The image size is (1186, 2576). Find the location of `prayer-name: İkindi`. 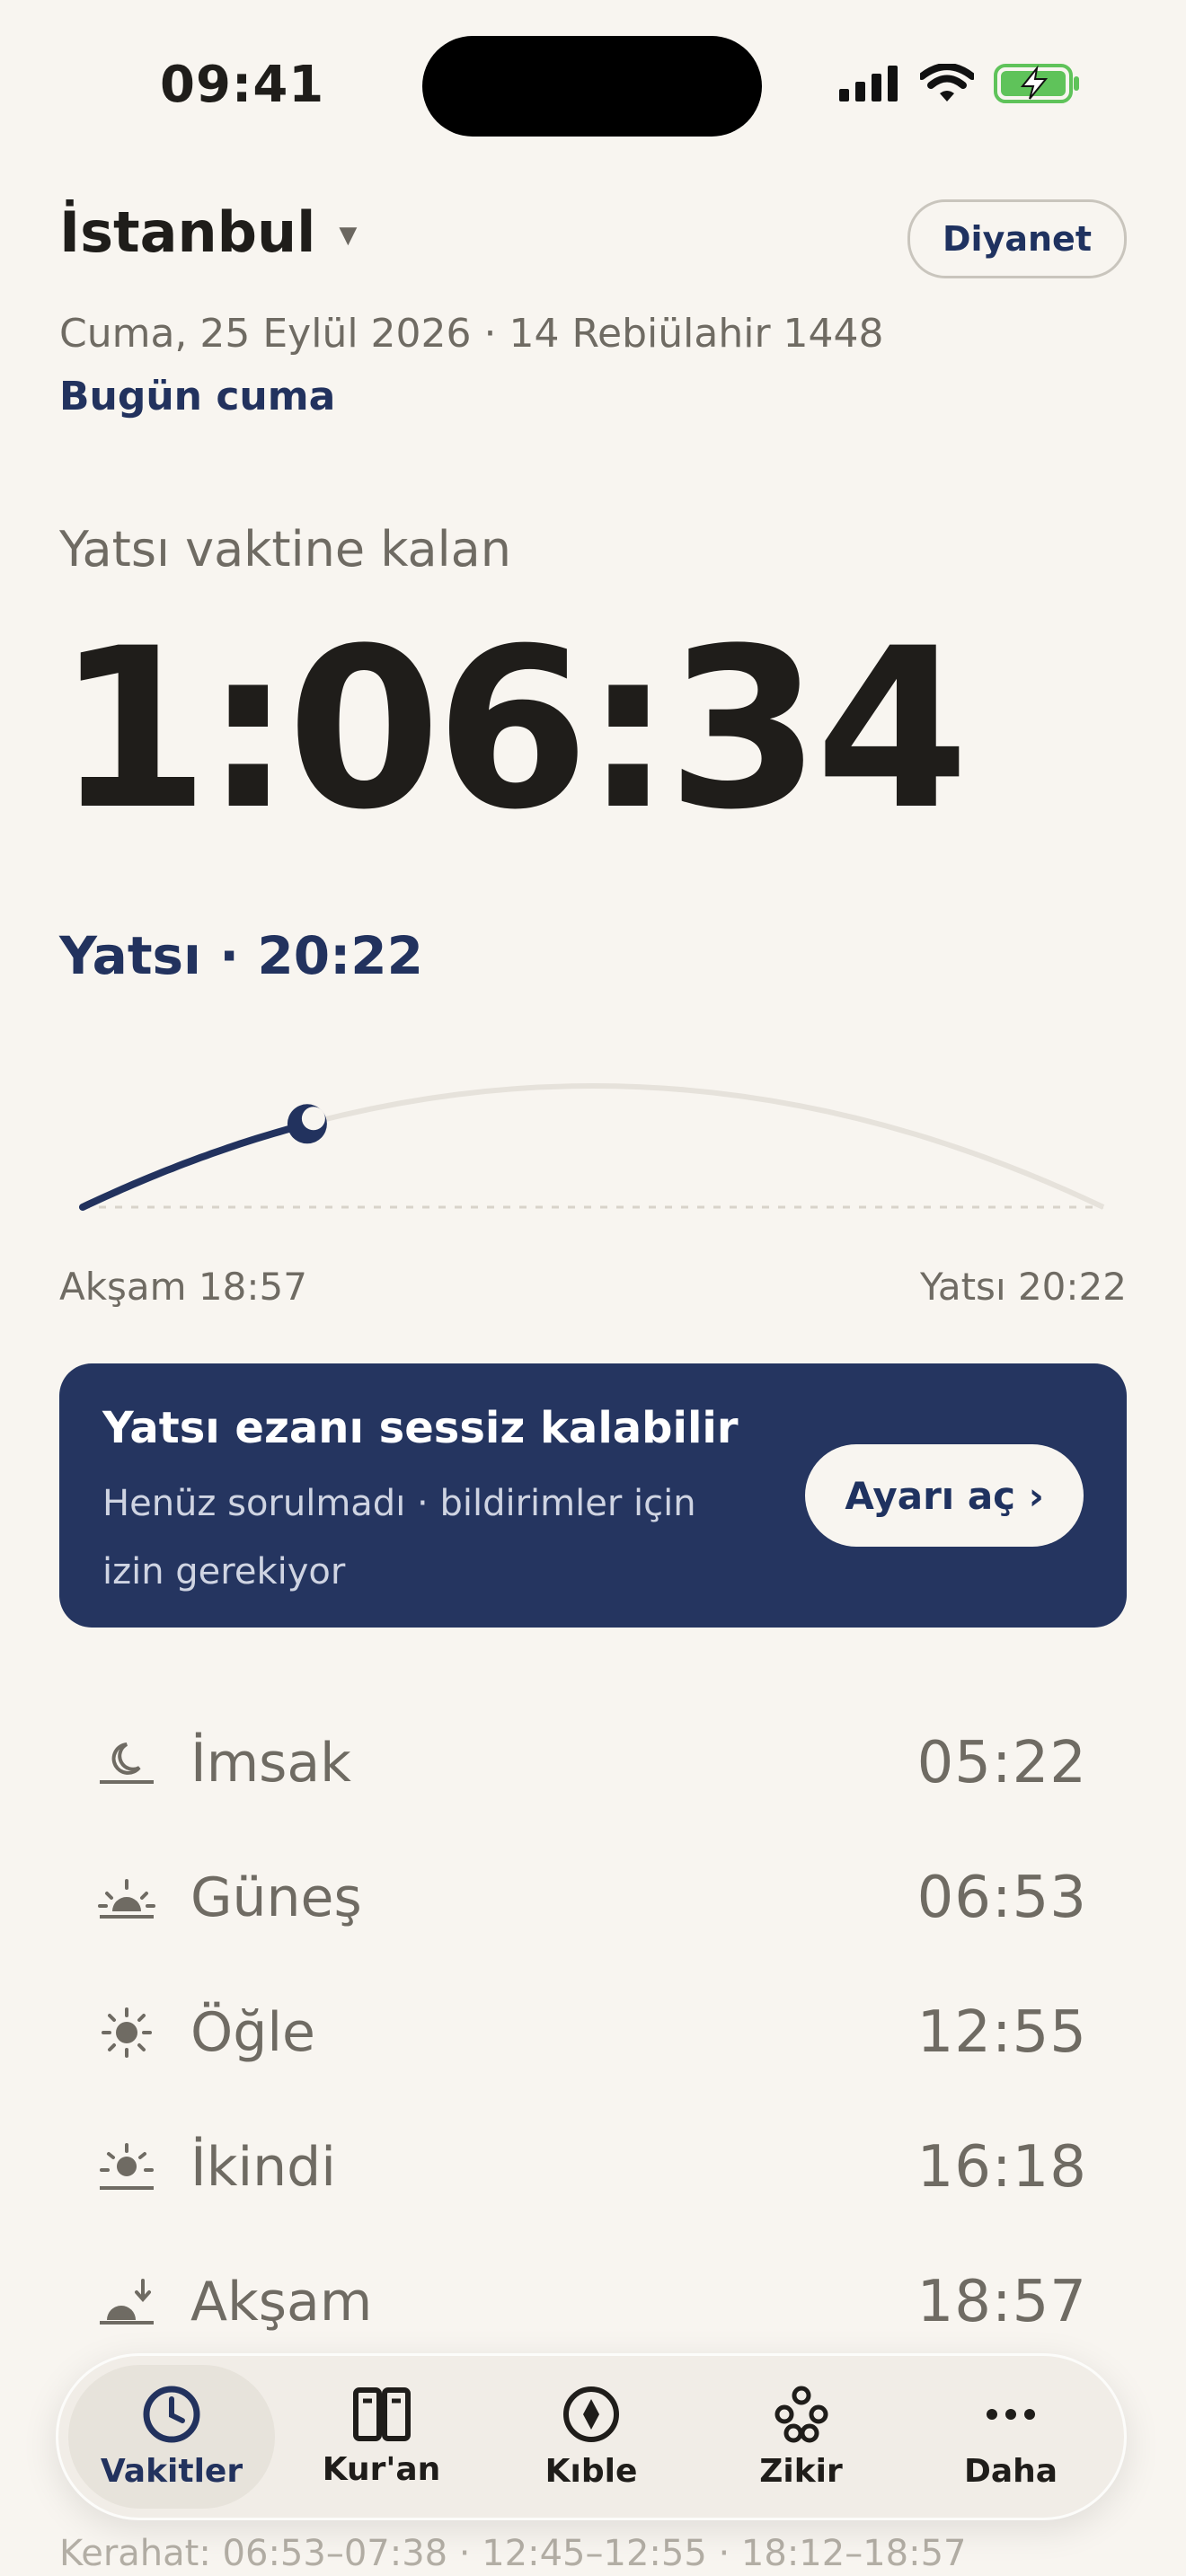

prayer-name: İkindi is located at coordinates (263, 2167).